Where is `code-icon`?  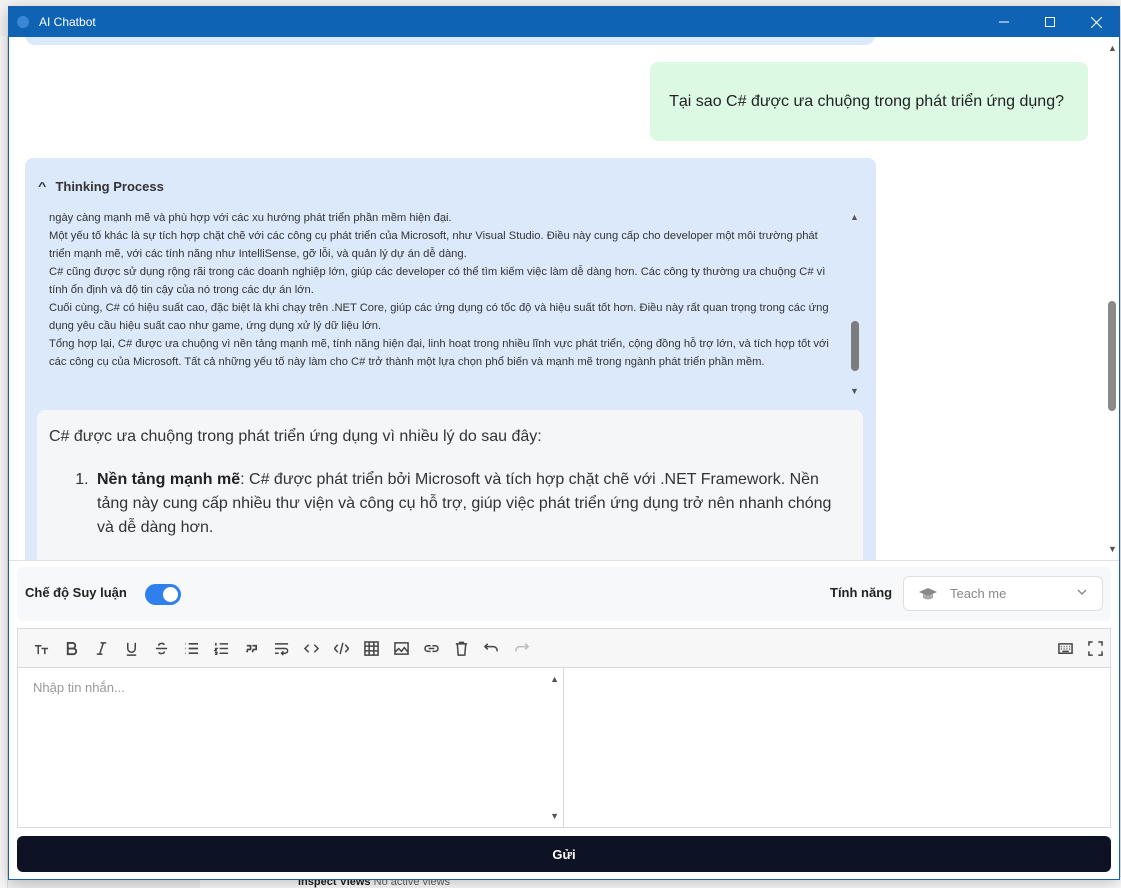
code-icon is located at coordinates (311, 648).